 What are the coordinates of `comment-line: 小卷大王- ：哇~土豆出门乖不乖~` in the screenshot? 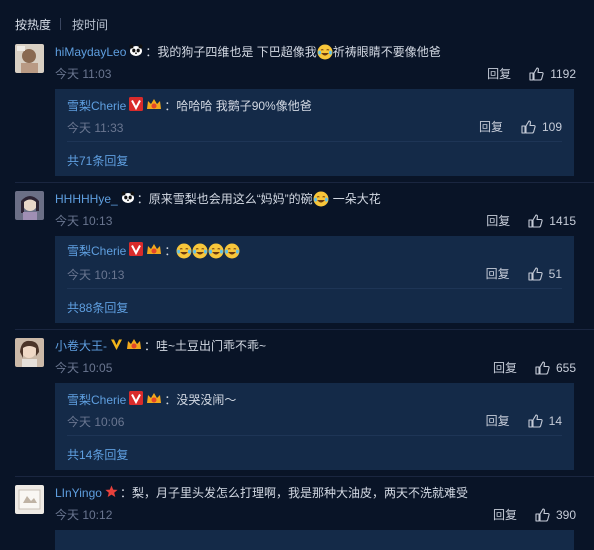 It's located at (160, 345).